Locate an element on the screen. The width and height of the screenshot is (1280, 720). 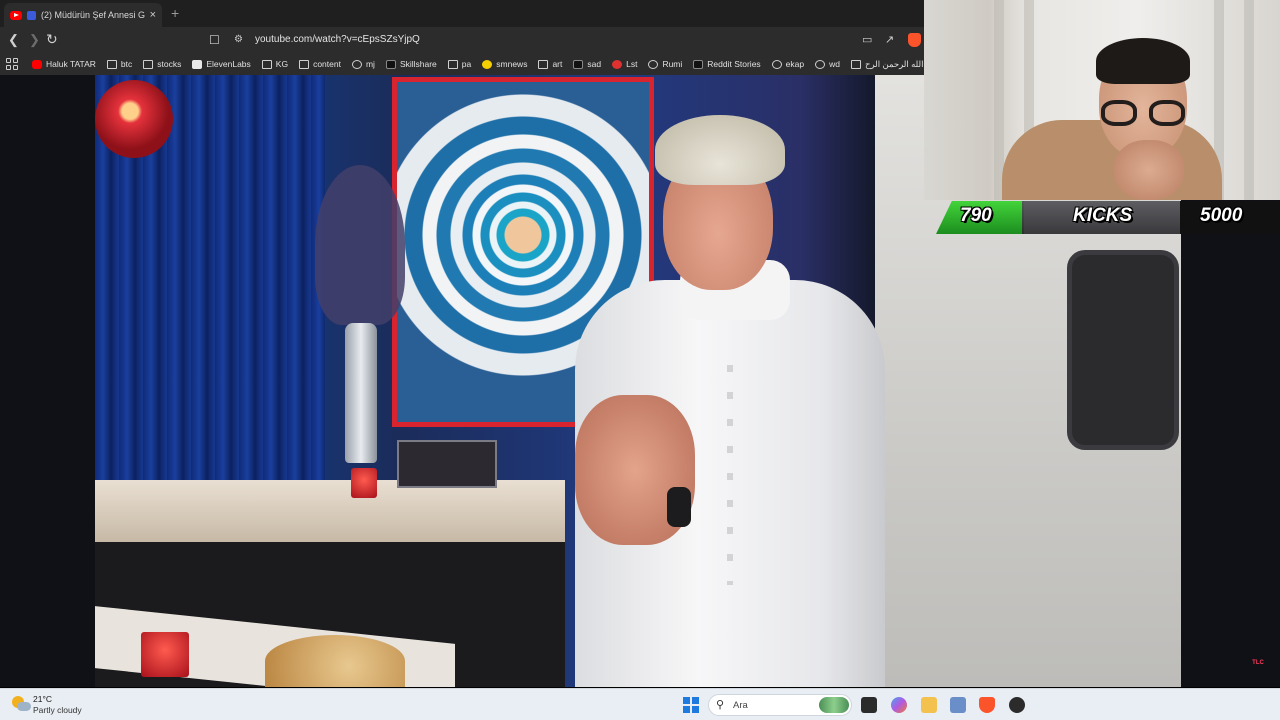
address-bar: ⚙ youtube.com/watch?v=cEpsSZsYjpQ is located at coordinates (571, 40).